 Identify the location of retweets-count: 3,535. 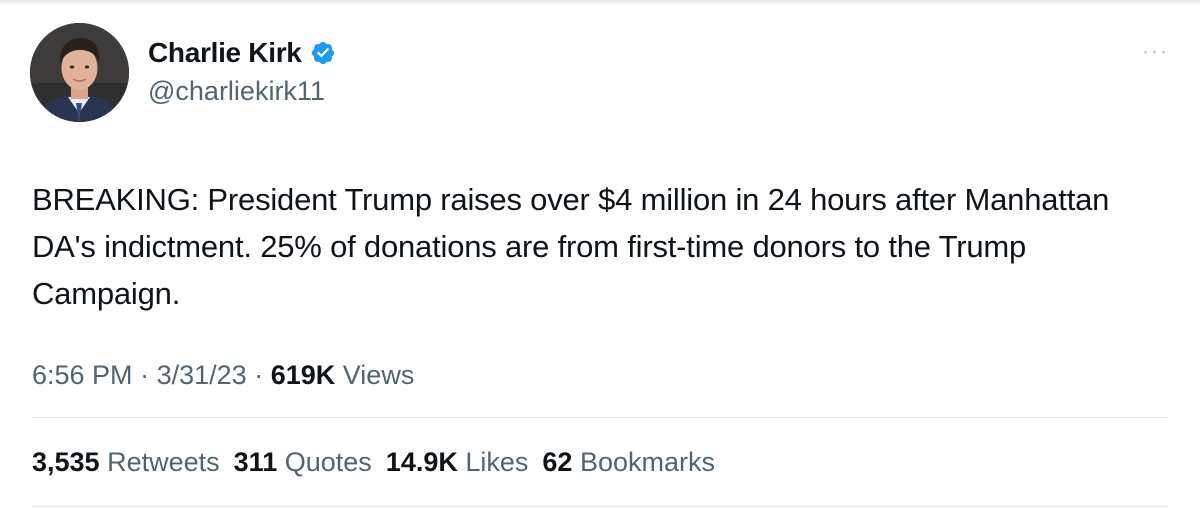
(66, 462).